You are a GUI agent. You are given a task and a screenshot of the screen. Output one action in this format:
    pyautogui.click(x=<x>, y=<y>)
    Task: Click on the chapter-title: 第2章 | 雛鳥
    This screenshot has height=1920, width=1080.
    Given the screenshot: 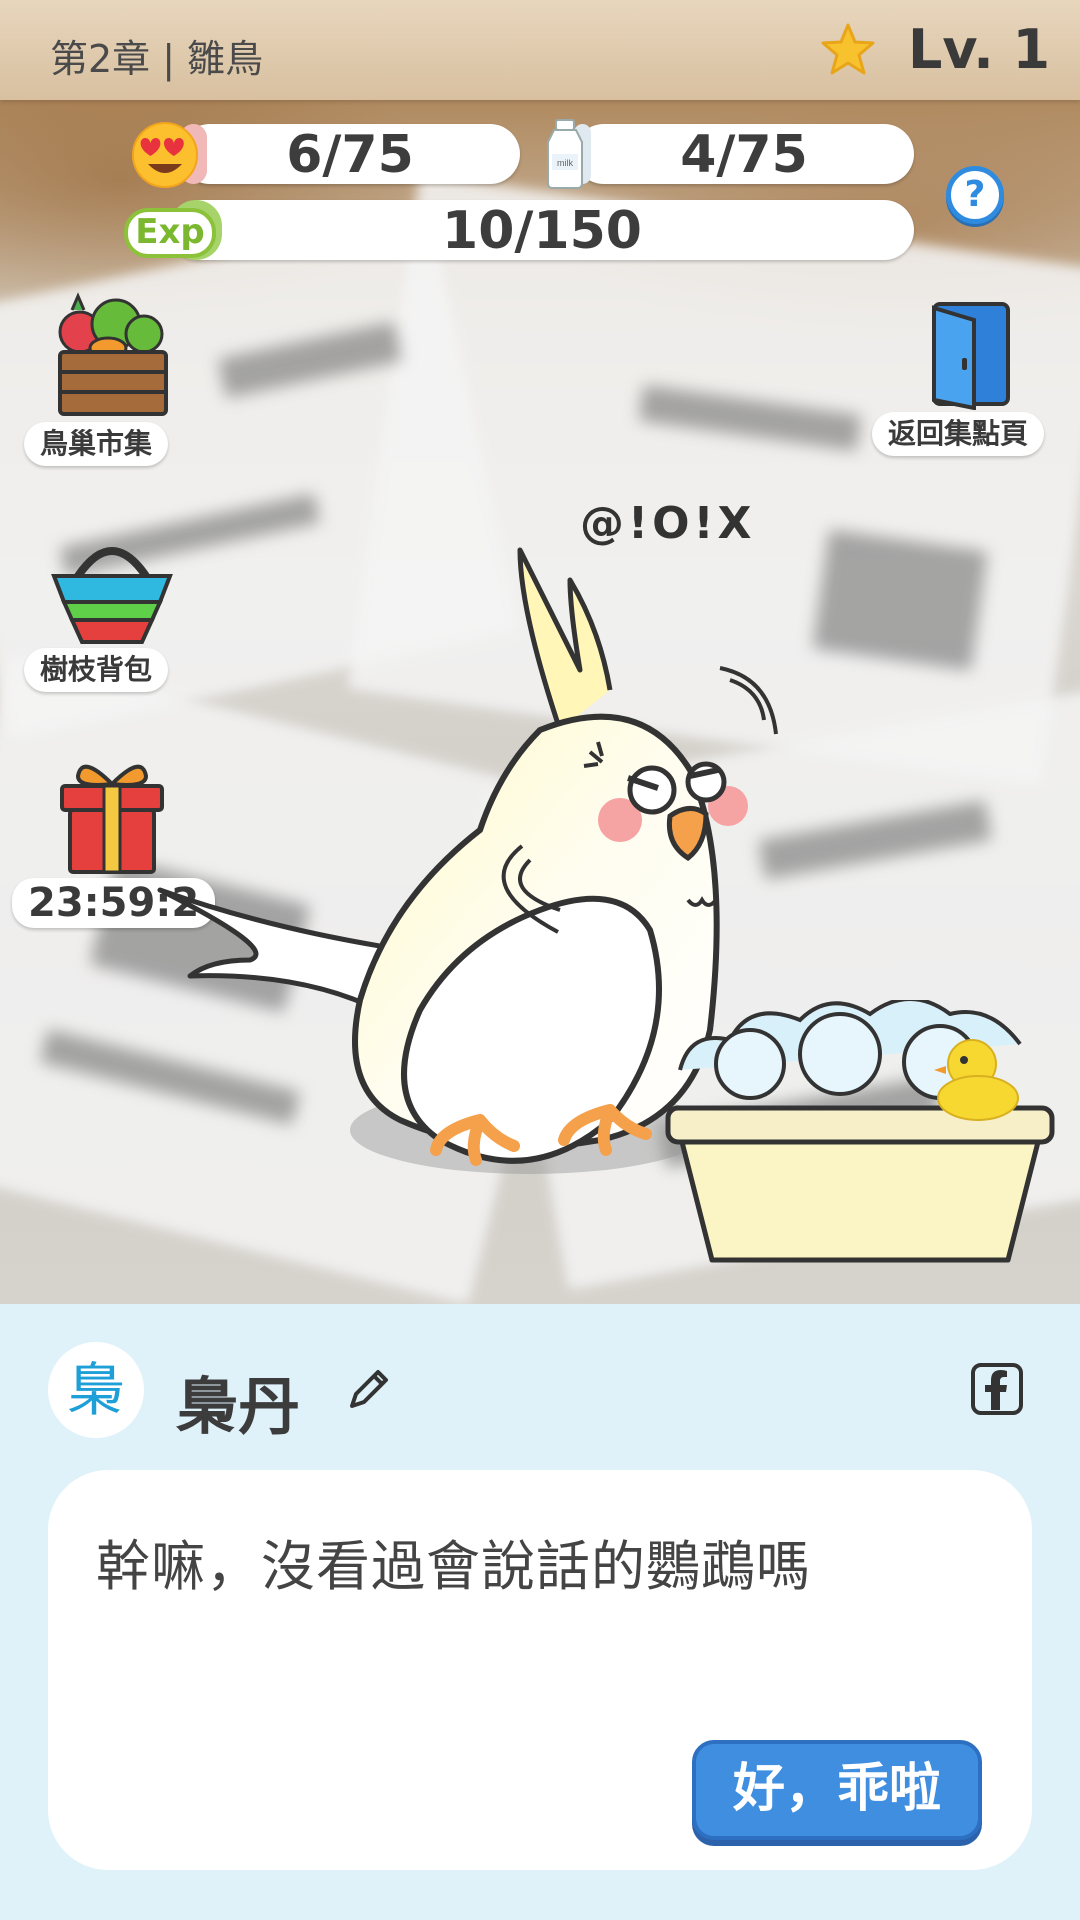 What is the action you would take?
    pyautogui.click(x=157, y=59)
    